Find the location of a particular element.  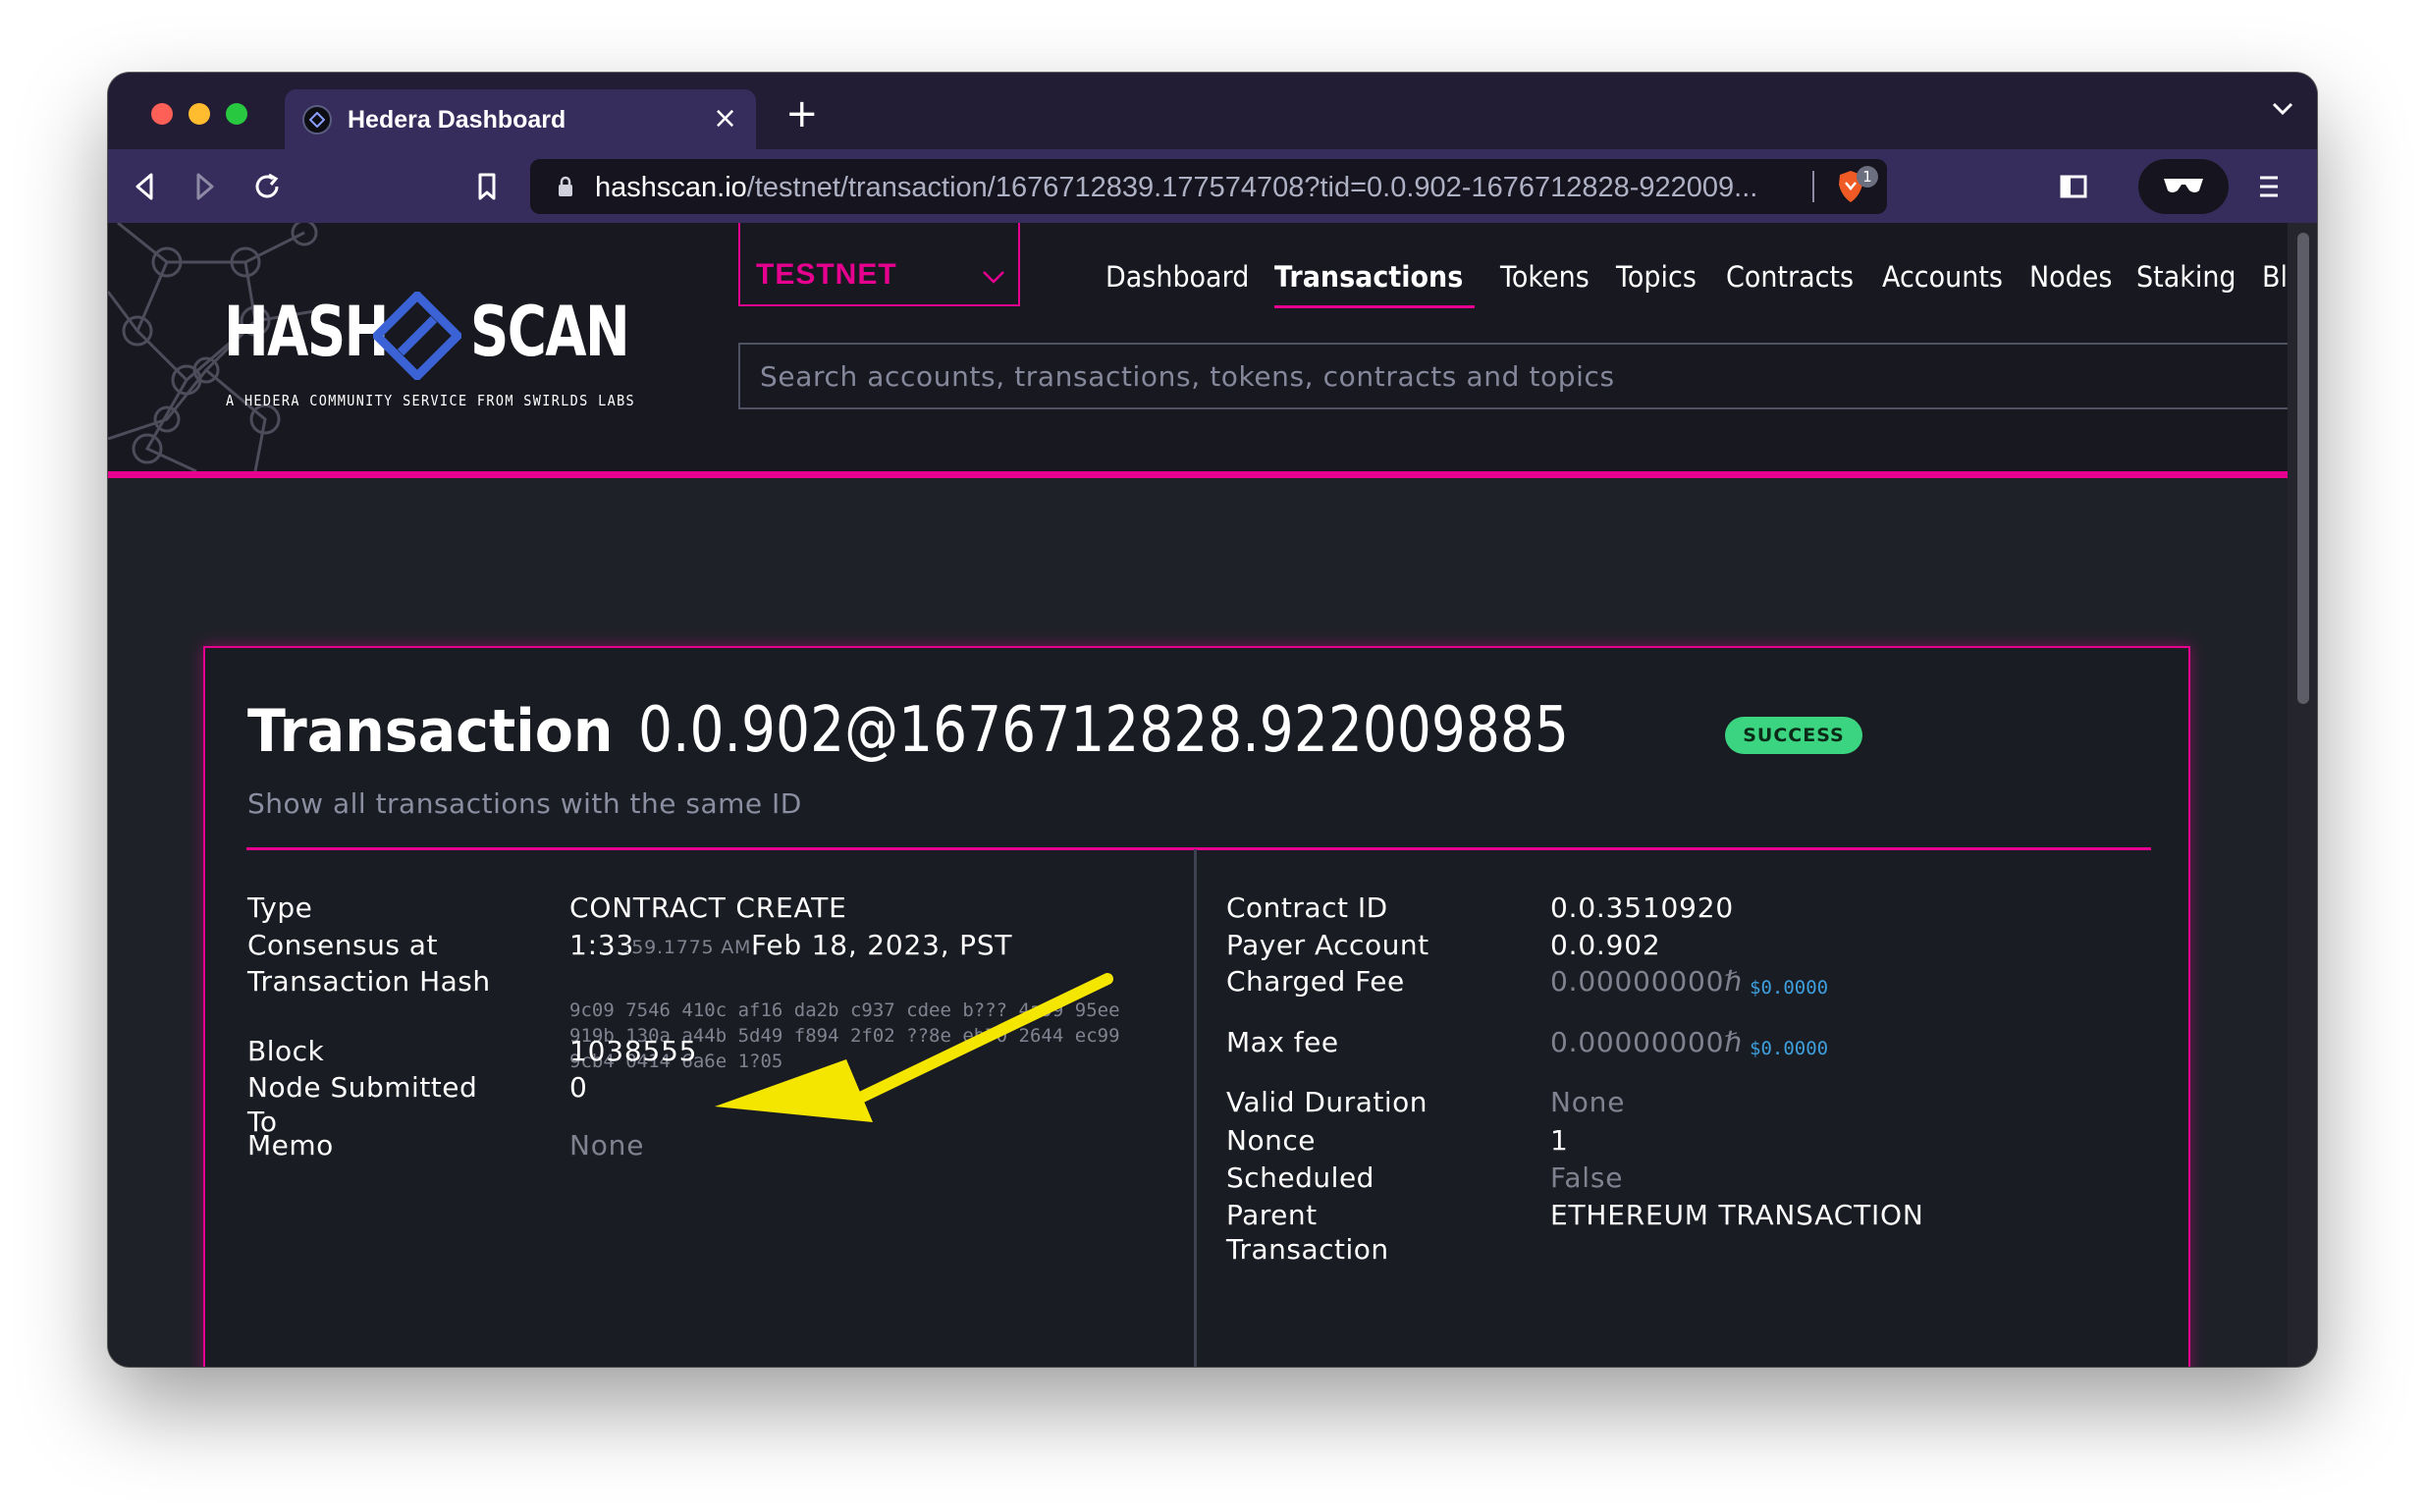

consensus-label: Consensus at is located at coordinates (342, 945).